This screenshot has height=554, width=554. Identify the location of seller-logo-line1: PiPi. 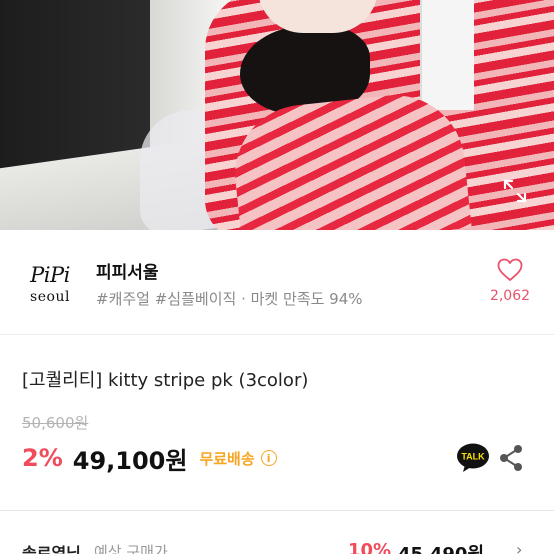
(50, 274).